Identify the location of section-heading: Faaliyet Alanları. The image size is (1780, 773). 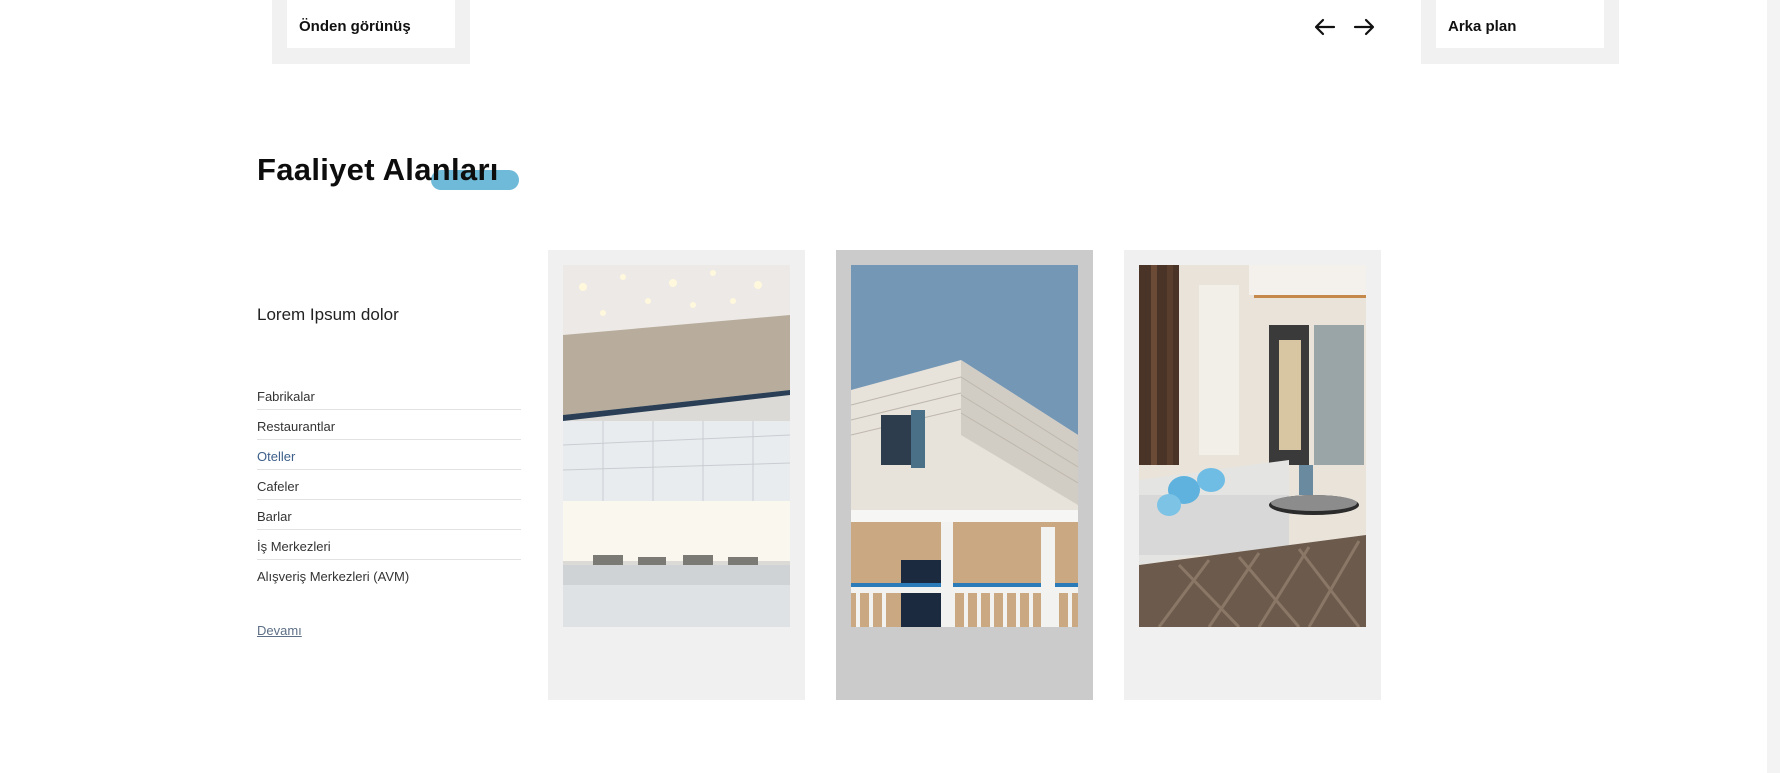
(388, 171).